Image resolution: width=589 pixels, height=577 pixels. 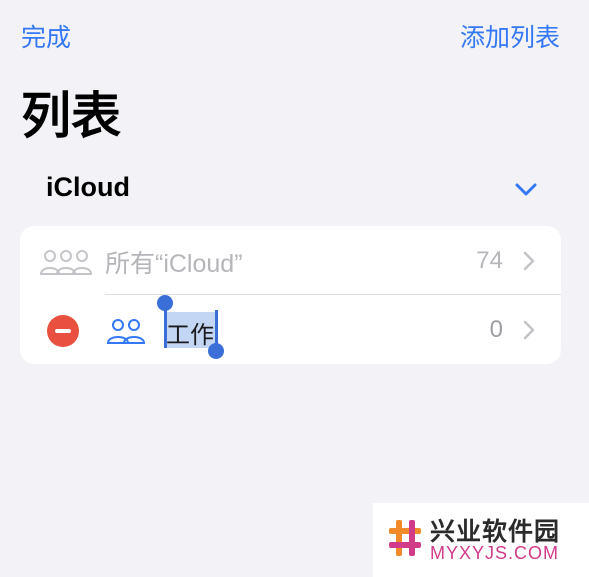 I want to click on list-name-text: 工作, so click(x=190, y=335).